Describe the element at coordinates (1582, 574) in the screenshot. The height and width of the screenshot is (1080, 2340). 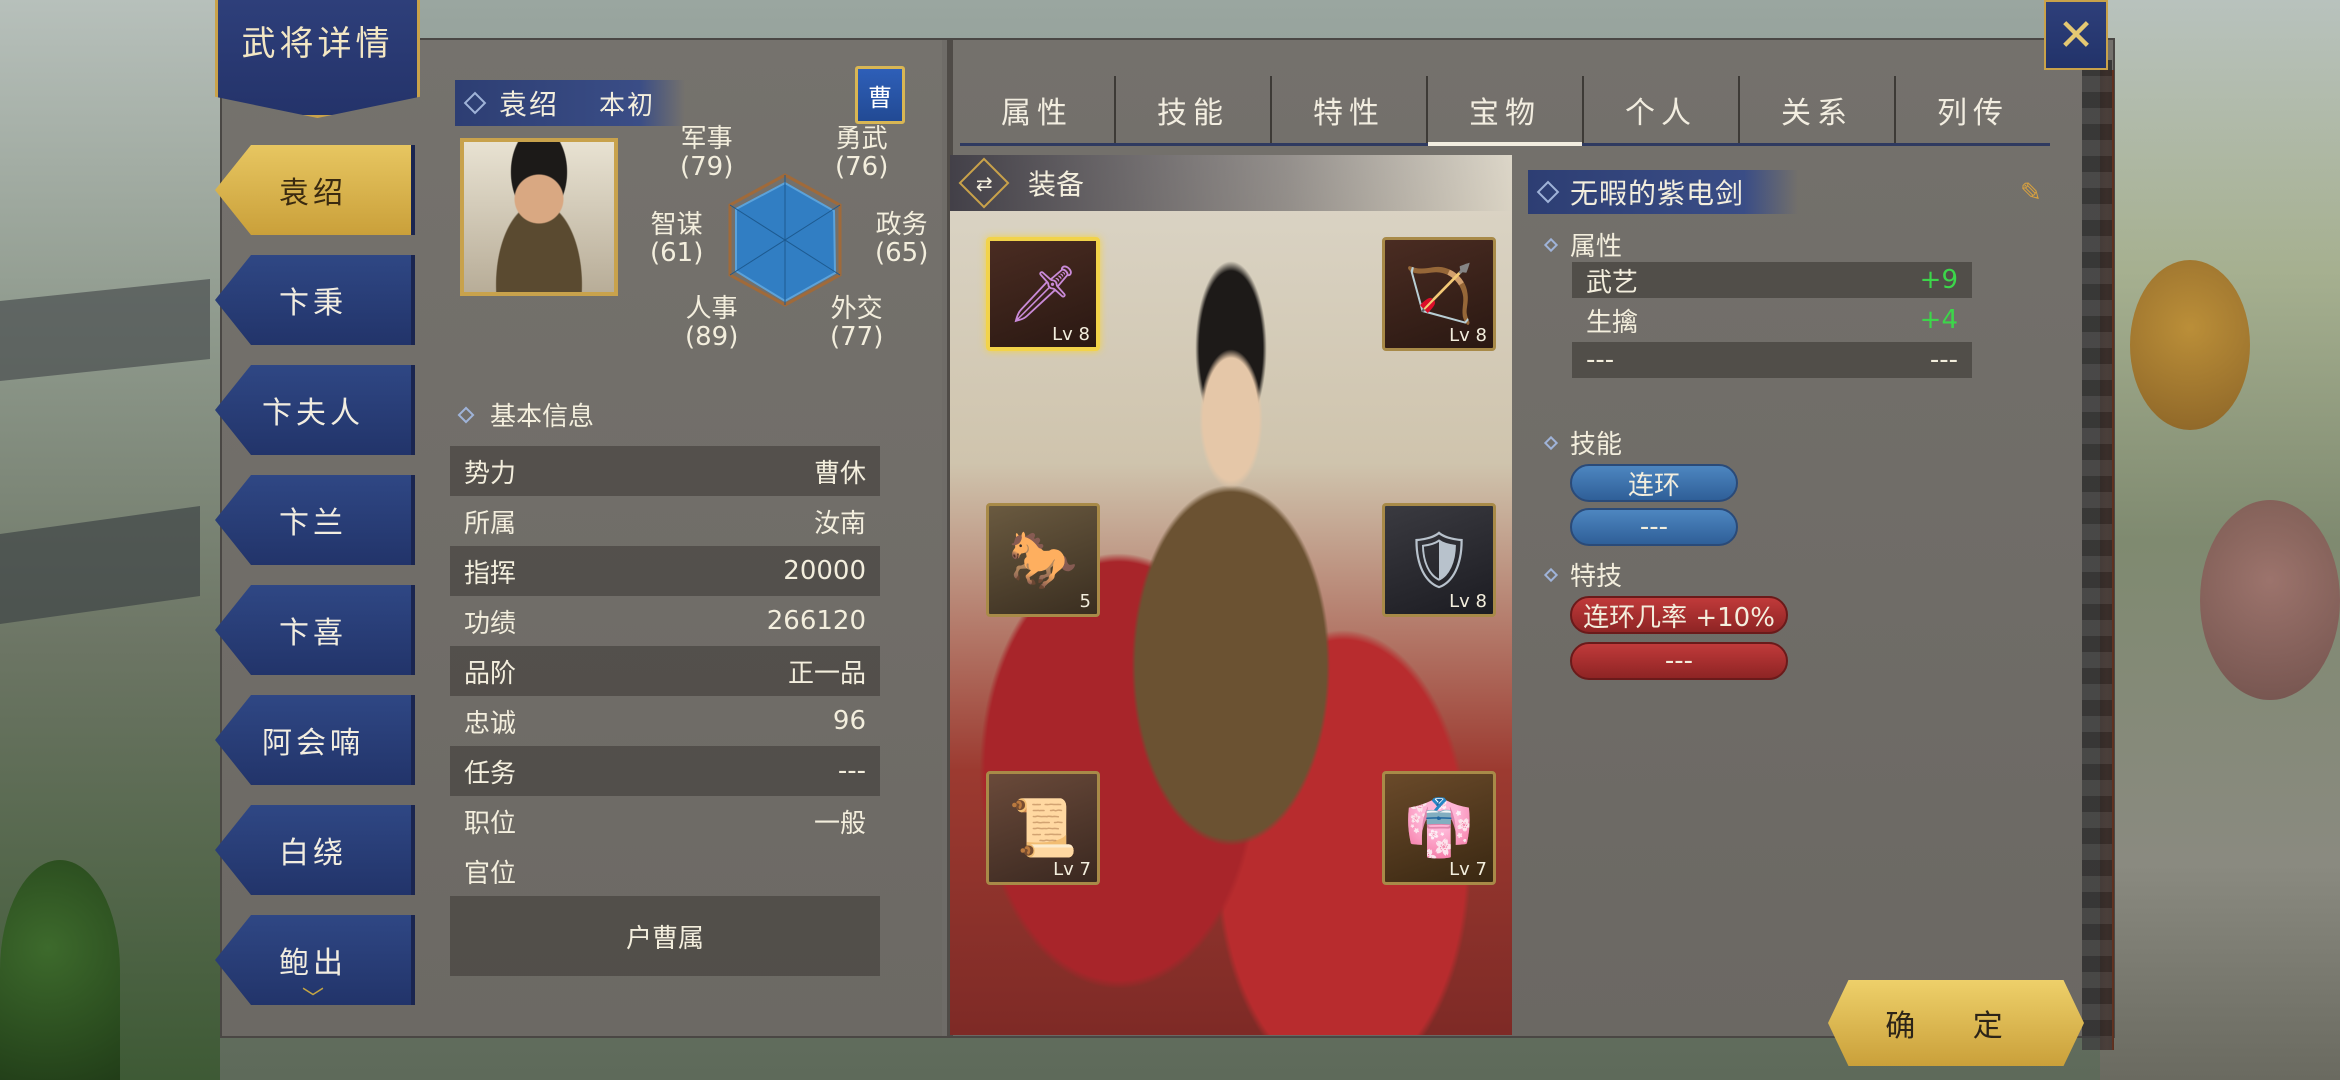
I see `treasure-trait-heading: 特技` at that location.